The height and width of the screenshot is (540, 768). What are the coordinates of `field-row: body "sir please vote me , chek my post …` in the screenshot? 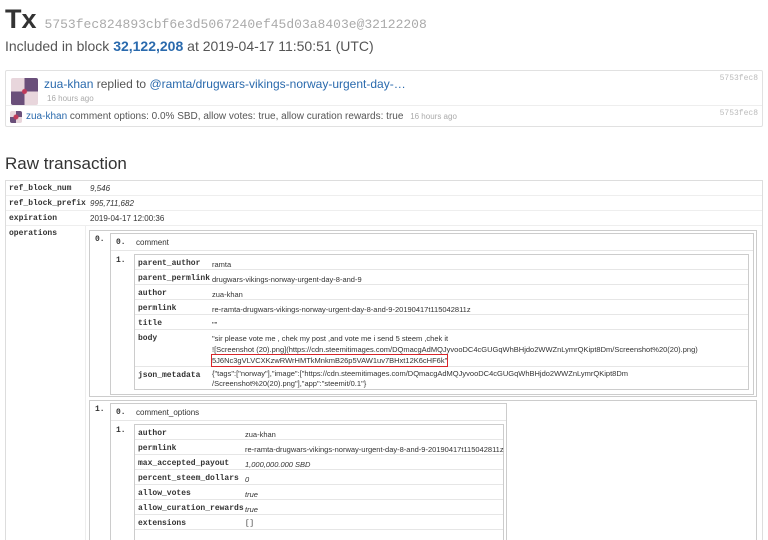 It's located at (441, 348).